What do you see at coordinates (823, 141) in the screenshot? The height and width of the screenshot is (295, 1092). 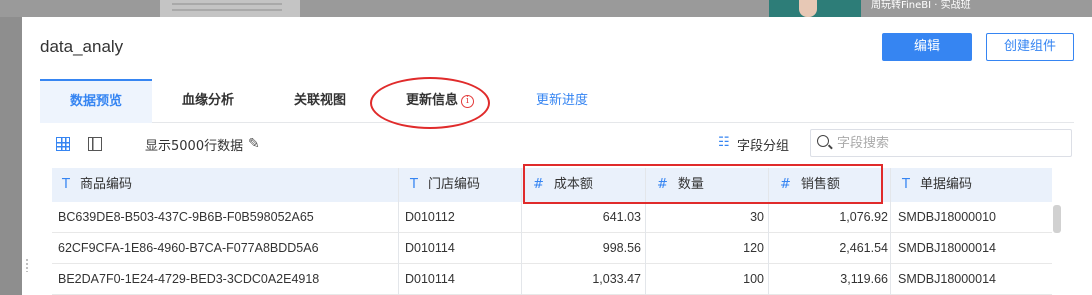 I see `search-icon` at bounding box center [823, 141].